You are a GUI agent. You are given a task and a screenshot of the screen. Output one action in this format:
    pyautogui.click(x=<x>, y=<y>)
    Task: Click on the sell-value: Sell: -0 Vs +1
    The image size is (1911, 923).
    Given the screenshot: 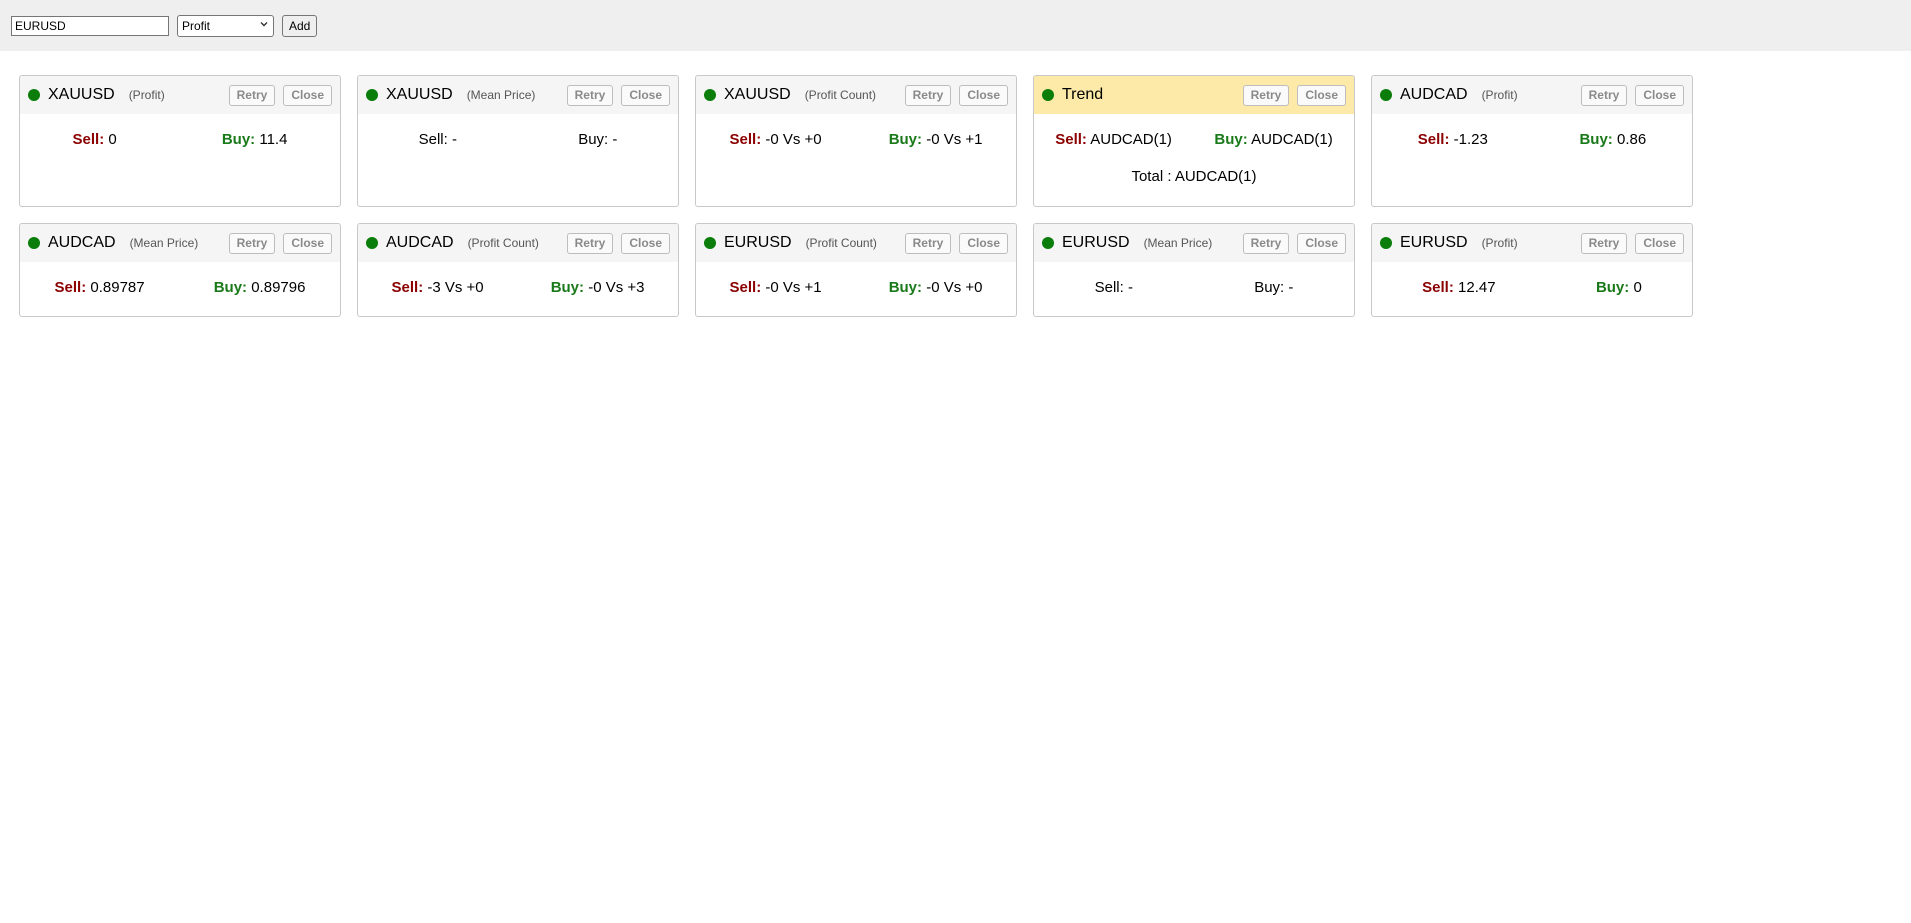 What is the action you would take?
    pyautogui.click(x=776, y=287)
    